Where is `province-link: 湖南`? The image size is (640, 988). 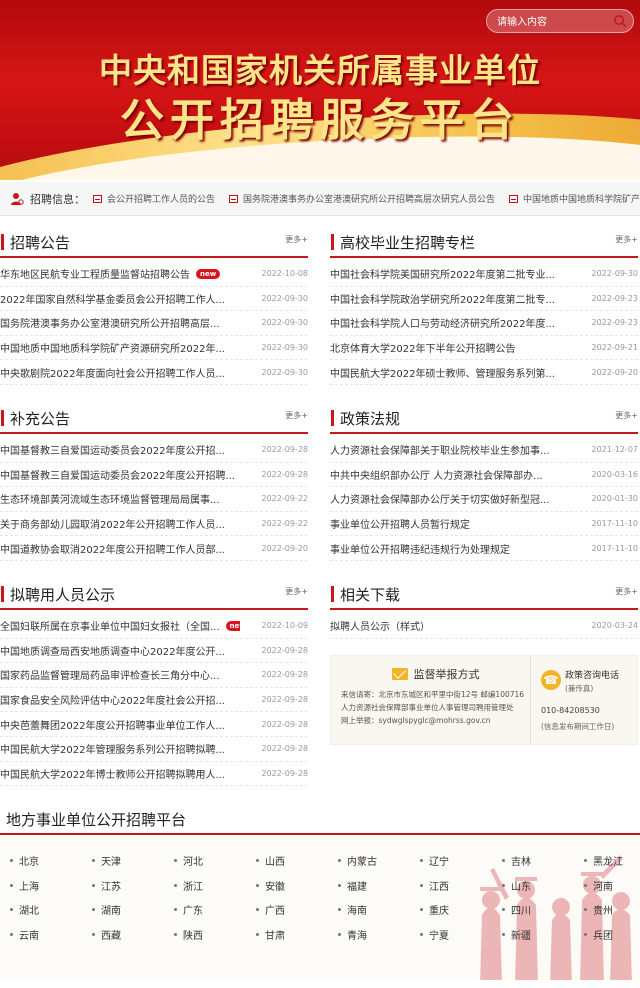 province-link: 湖南 is located at coordinates (106, 909).